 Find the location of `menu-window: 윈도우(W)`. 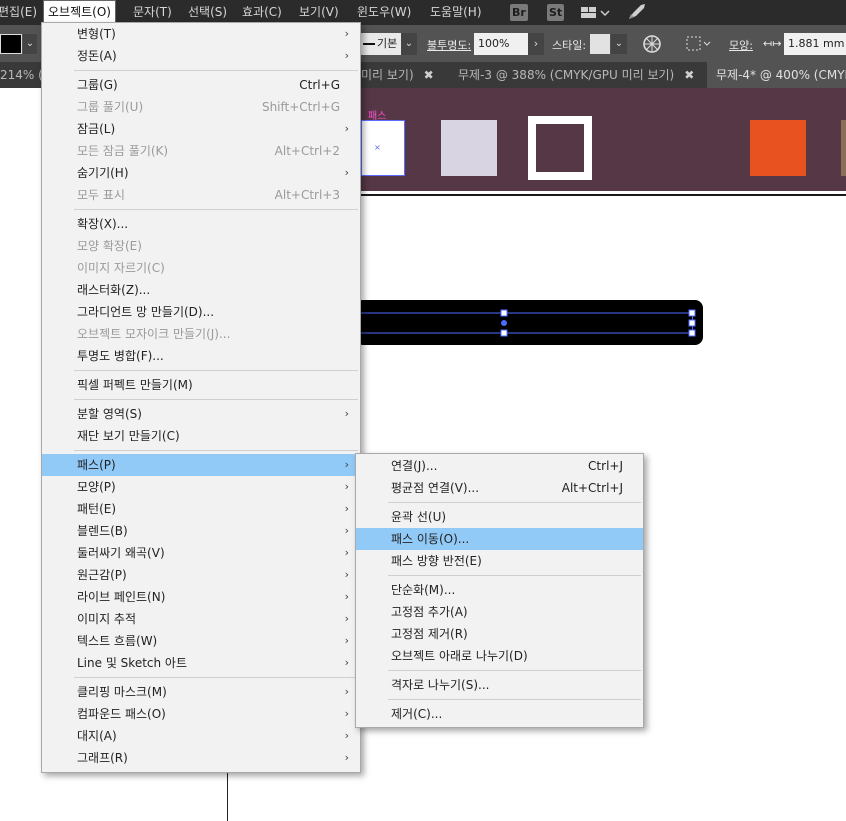

menu-window: 윈도우(W) is located at coordinates (384, 12).